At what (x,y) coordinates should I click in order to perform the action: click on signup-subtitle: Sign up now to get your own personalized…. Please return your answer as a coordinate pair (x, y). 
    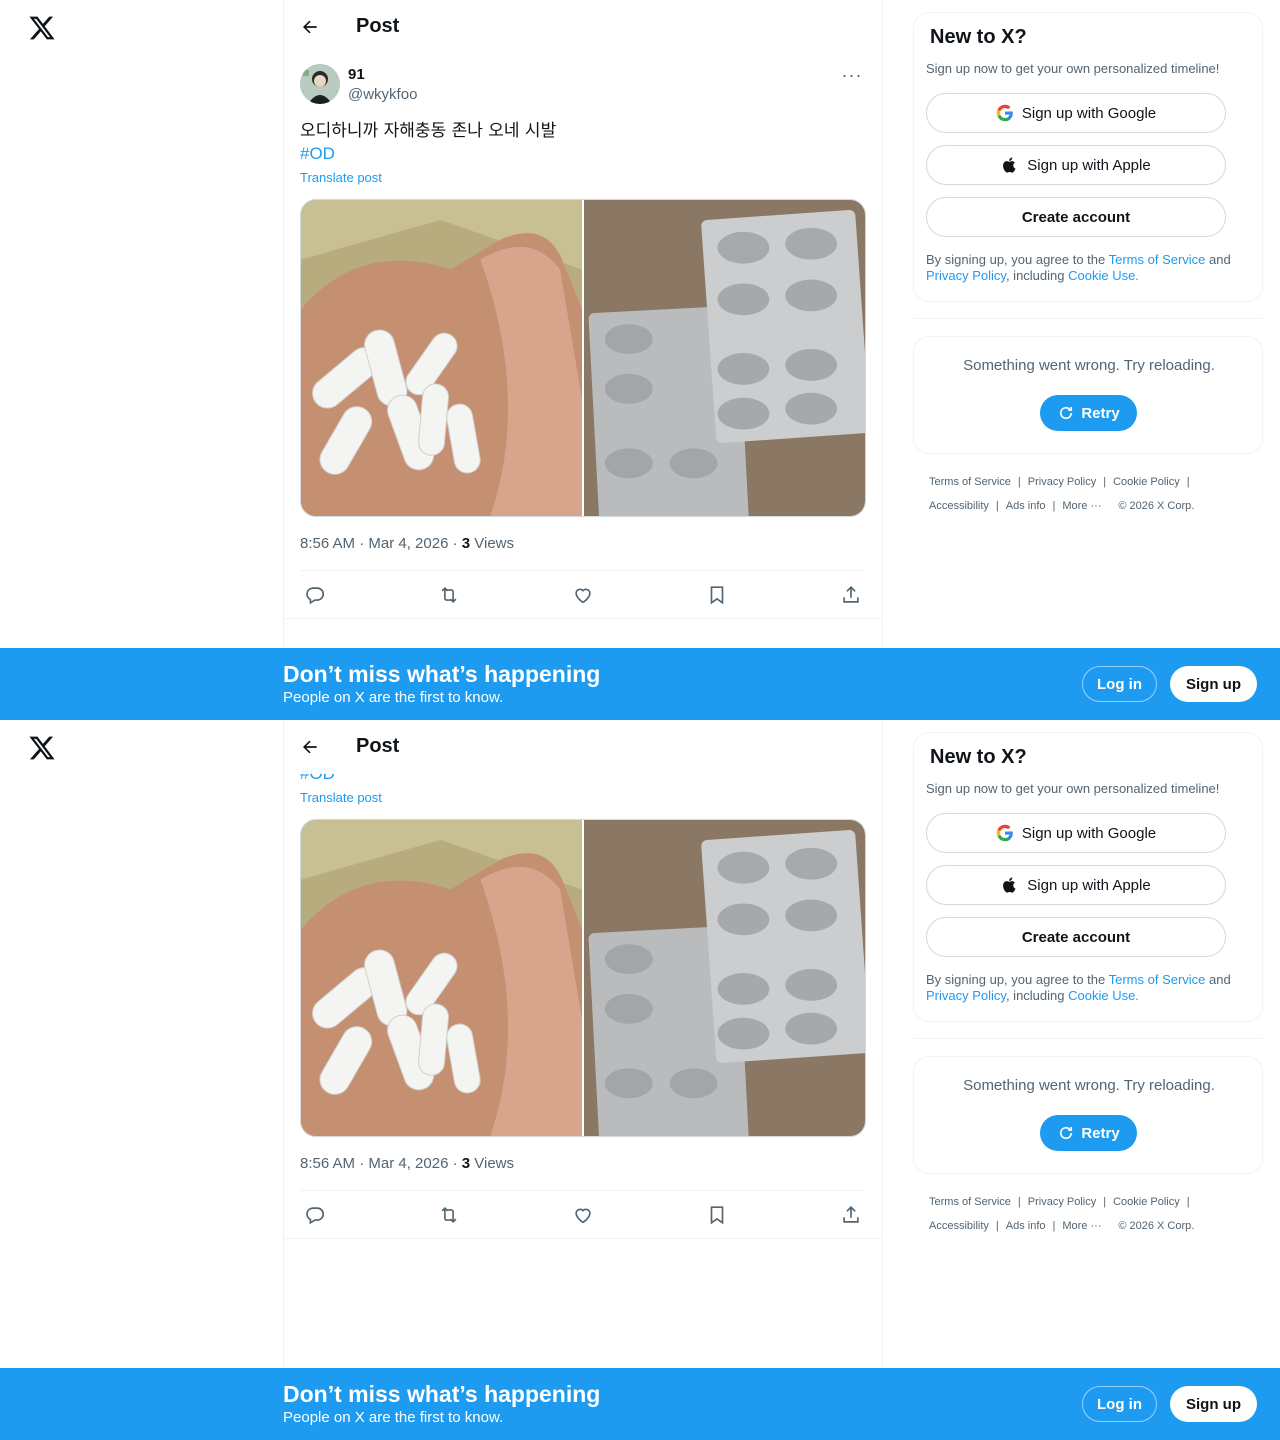
    Looking at the image, I should click on (1073, 68).